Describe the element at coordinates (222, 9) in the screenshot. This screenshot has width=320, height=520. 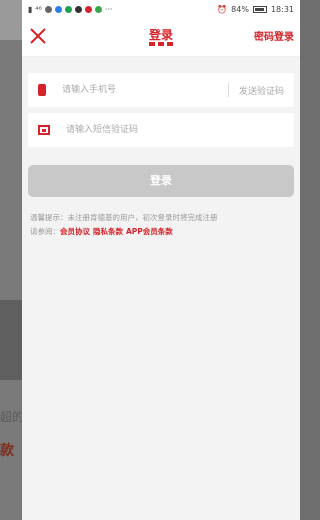
I see `alarm-icon: ⏰` at that location.